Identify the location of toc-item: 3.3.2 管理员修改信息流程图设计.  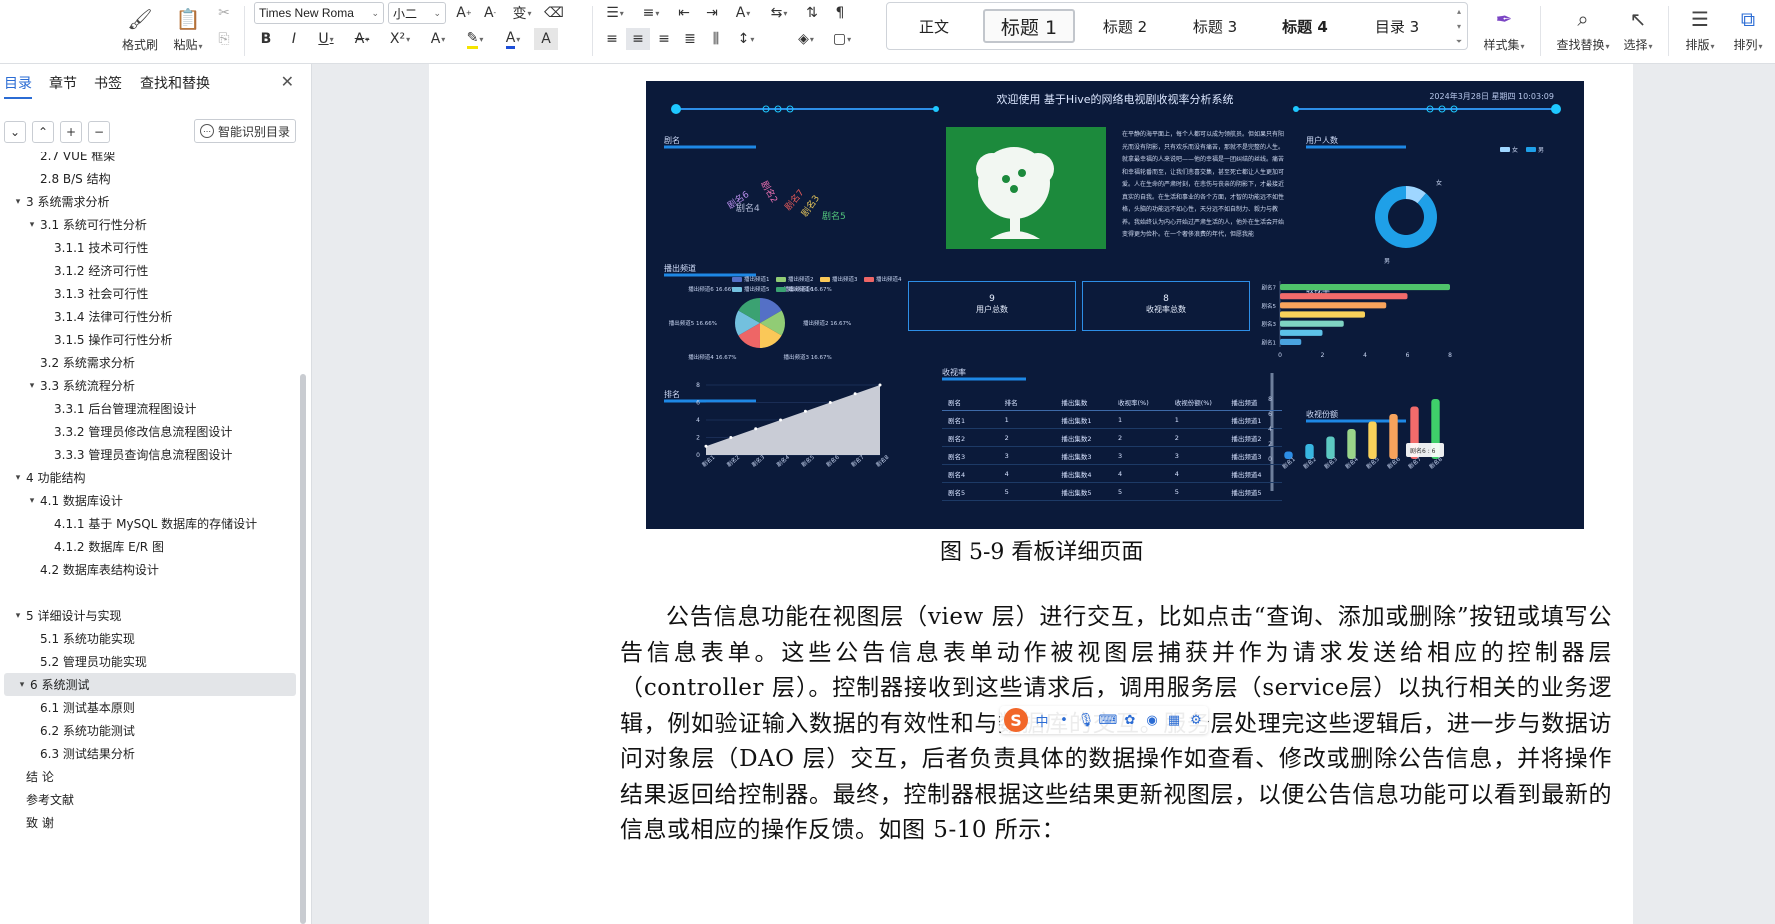
(148, 431).